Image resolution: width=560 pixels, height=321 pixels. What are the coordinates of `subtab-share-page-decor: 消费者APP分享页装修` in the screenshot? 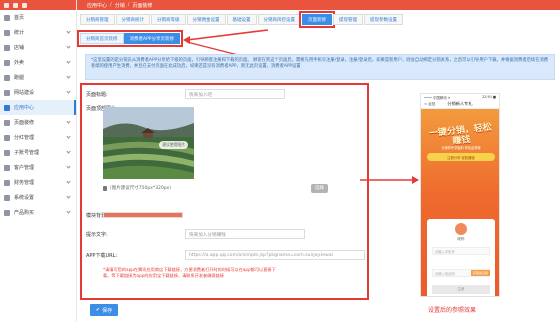 It's located at (152, 38).